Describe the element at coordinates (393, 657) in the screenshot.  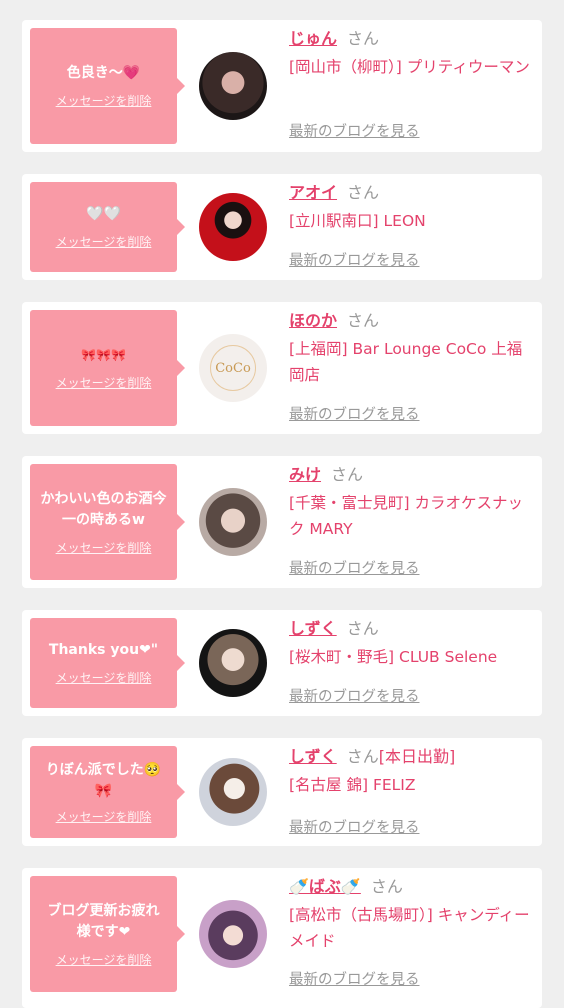
I see `shop-name: [桜木町・野毛] CLUB Selene` at that location.